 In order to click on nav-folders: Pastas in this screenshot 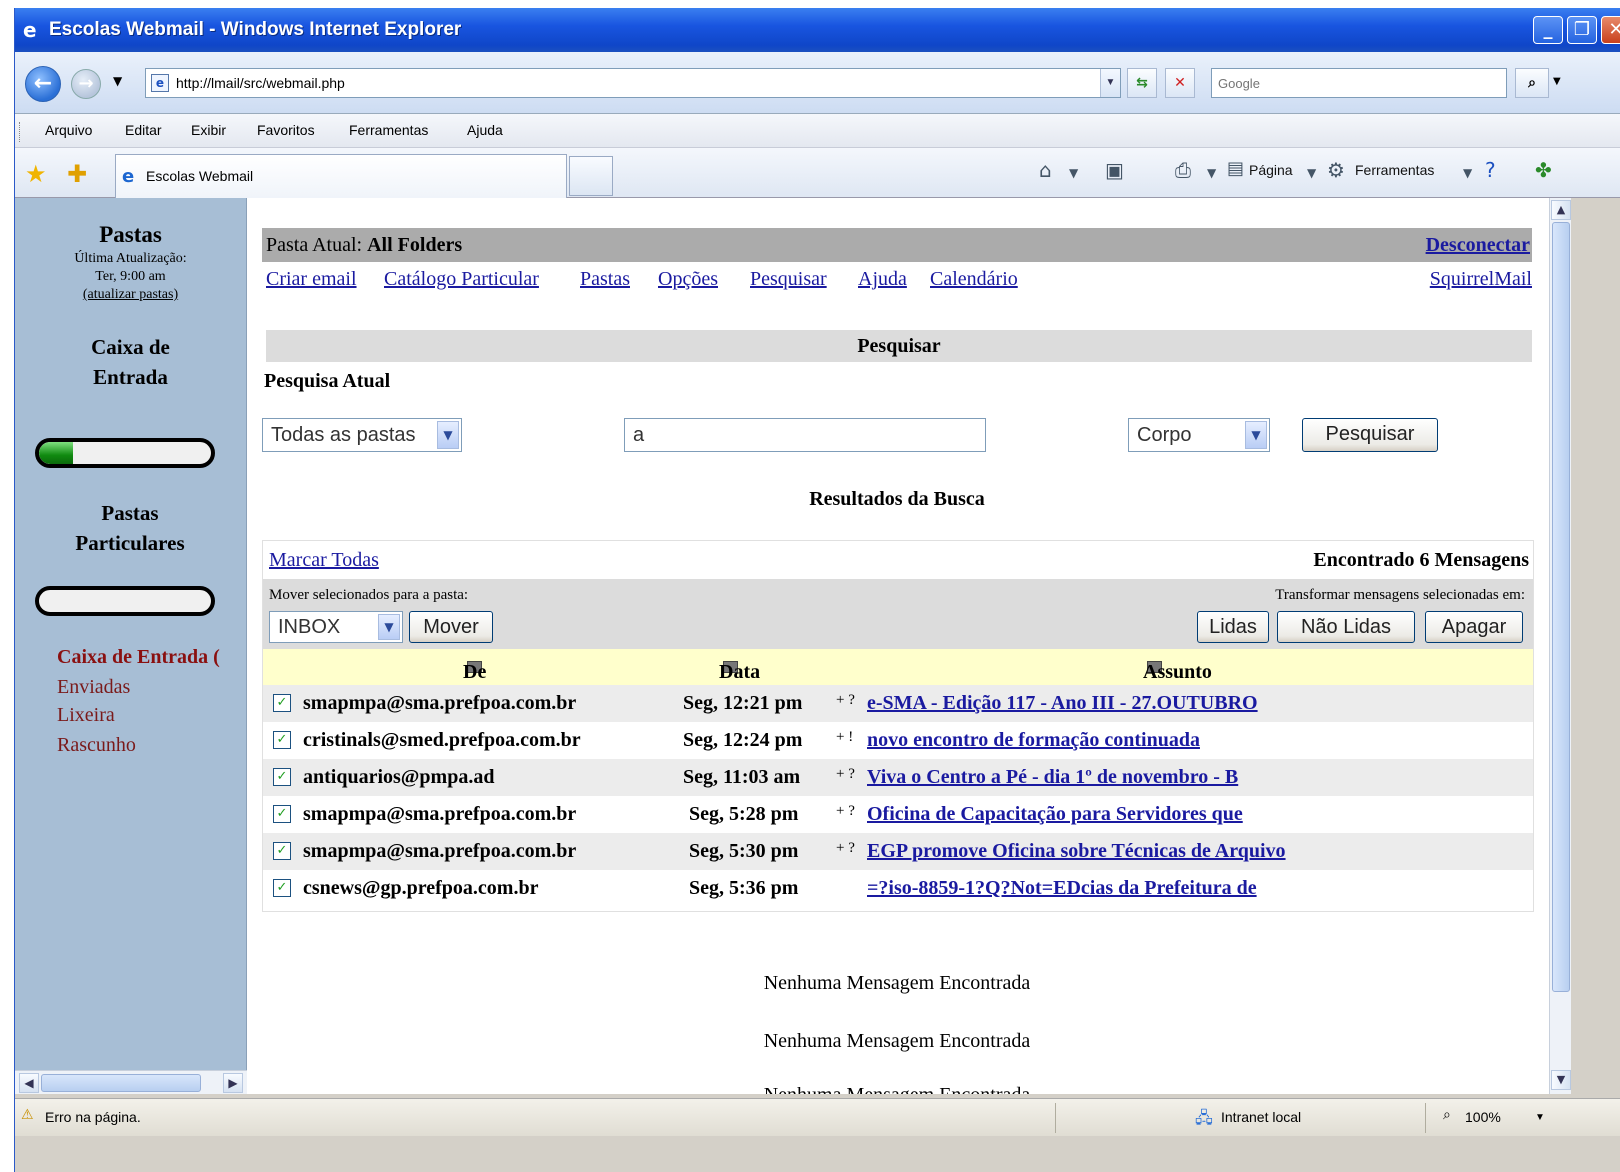, I will do `click(605, 279)`.